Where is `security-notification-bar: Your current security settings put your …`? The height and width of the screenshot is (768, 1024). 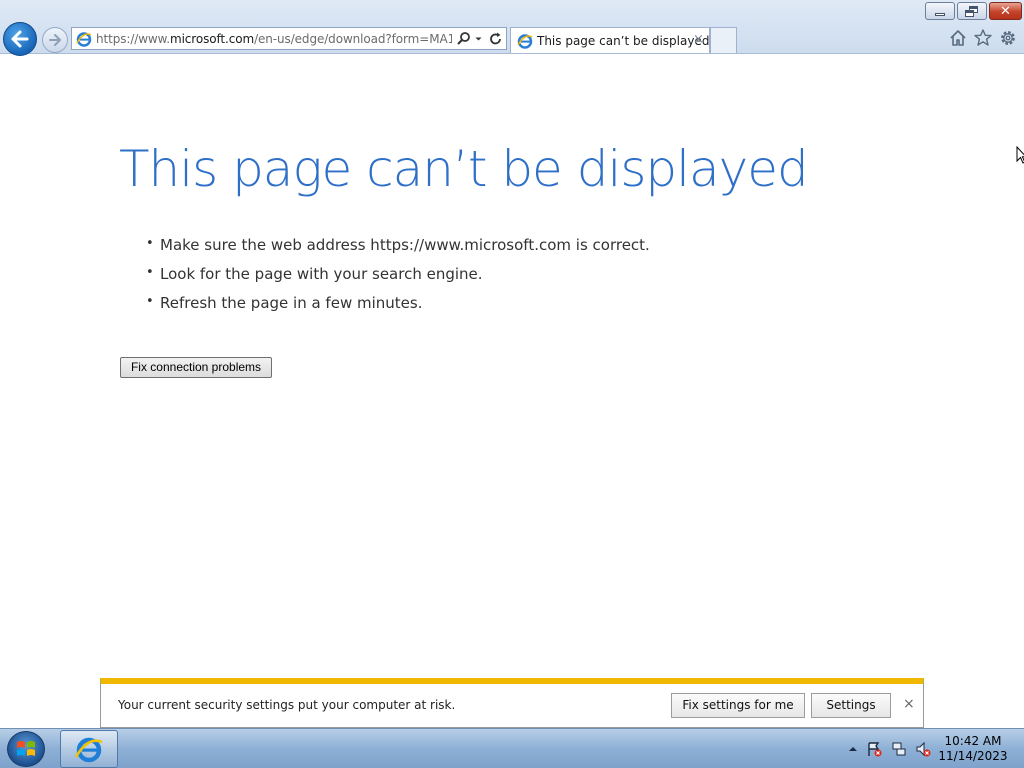 security-notification-bar: Your current security settings put your … is located at coordinates (512, 703).